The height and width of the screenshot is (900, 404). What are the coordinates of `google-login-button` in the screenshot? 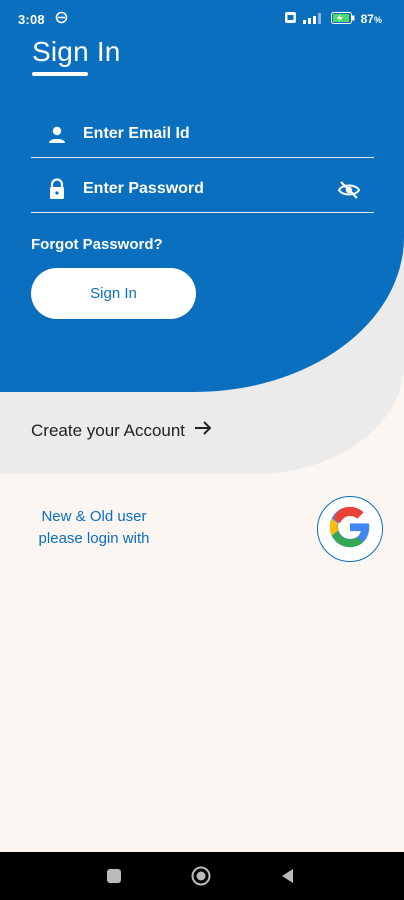 It's located at (350, 529).